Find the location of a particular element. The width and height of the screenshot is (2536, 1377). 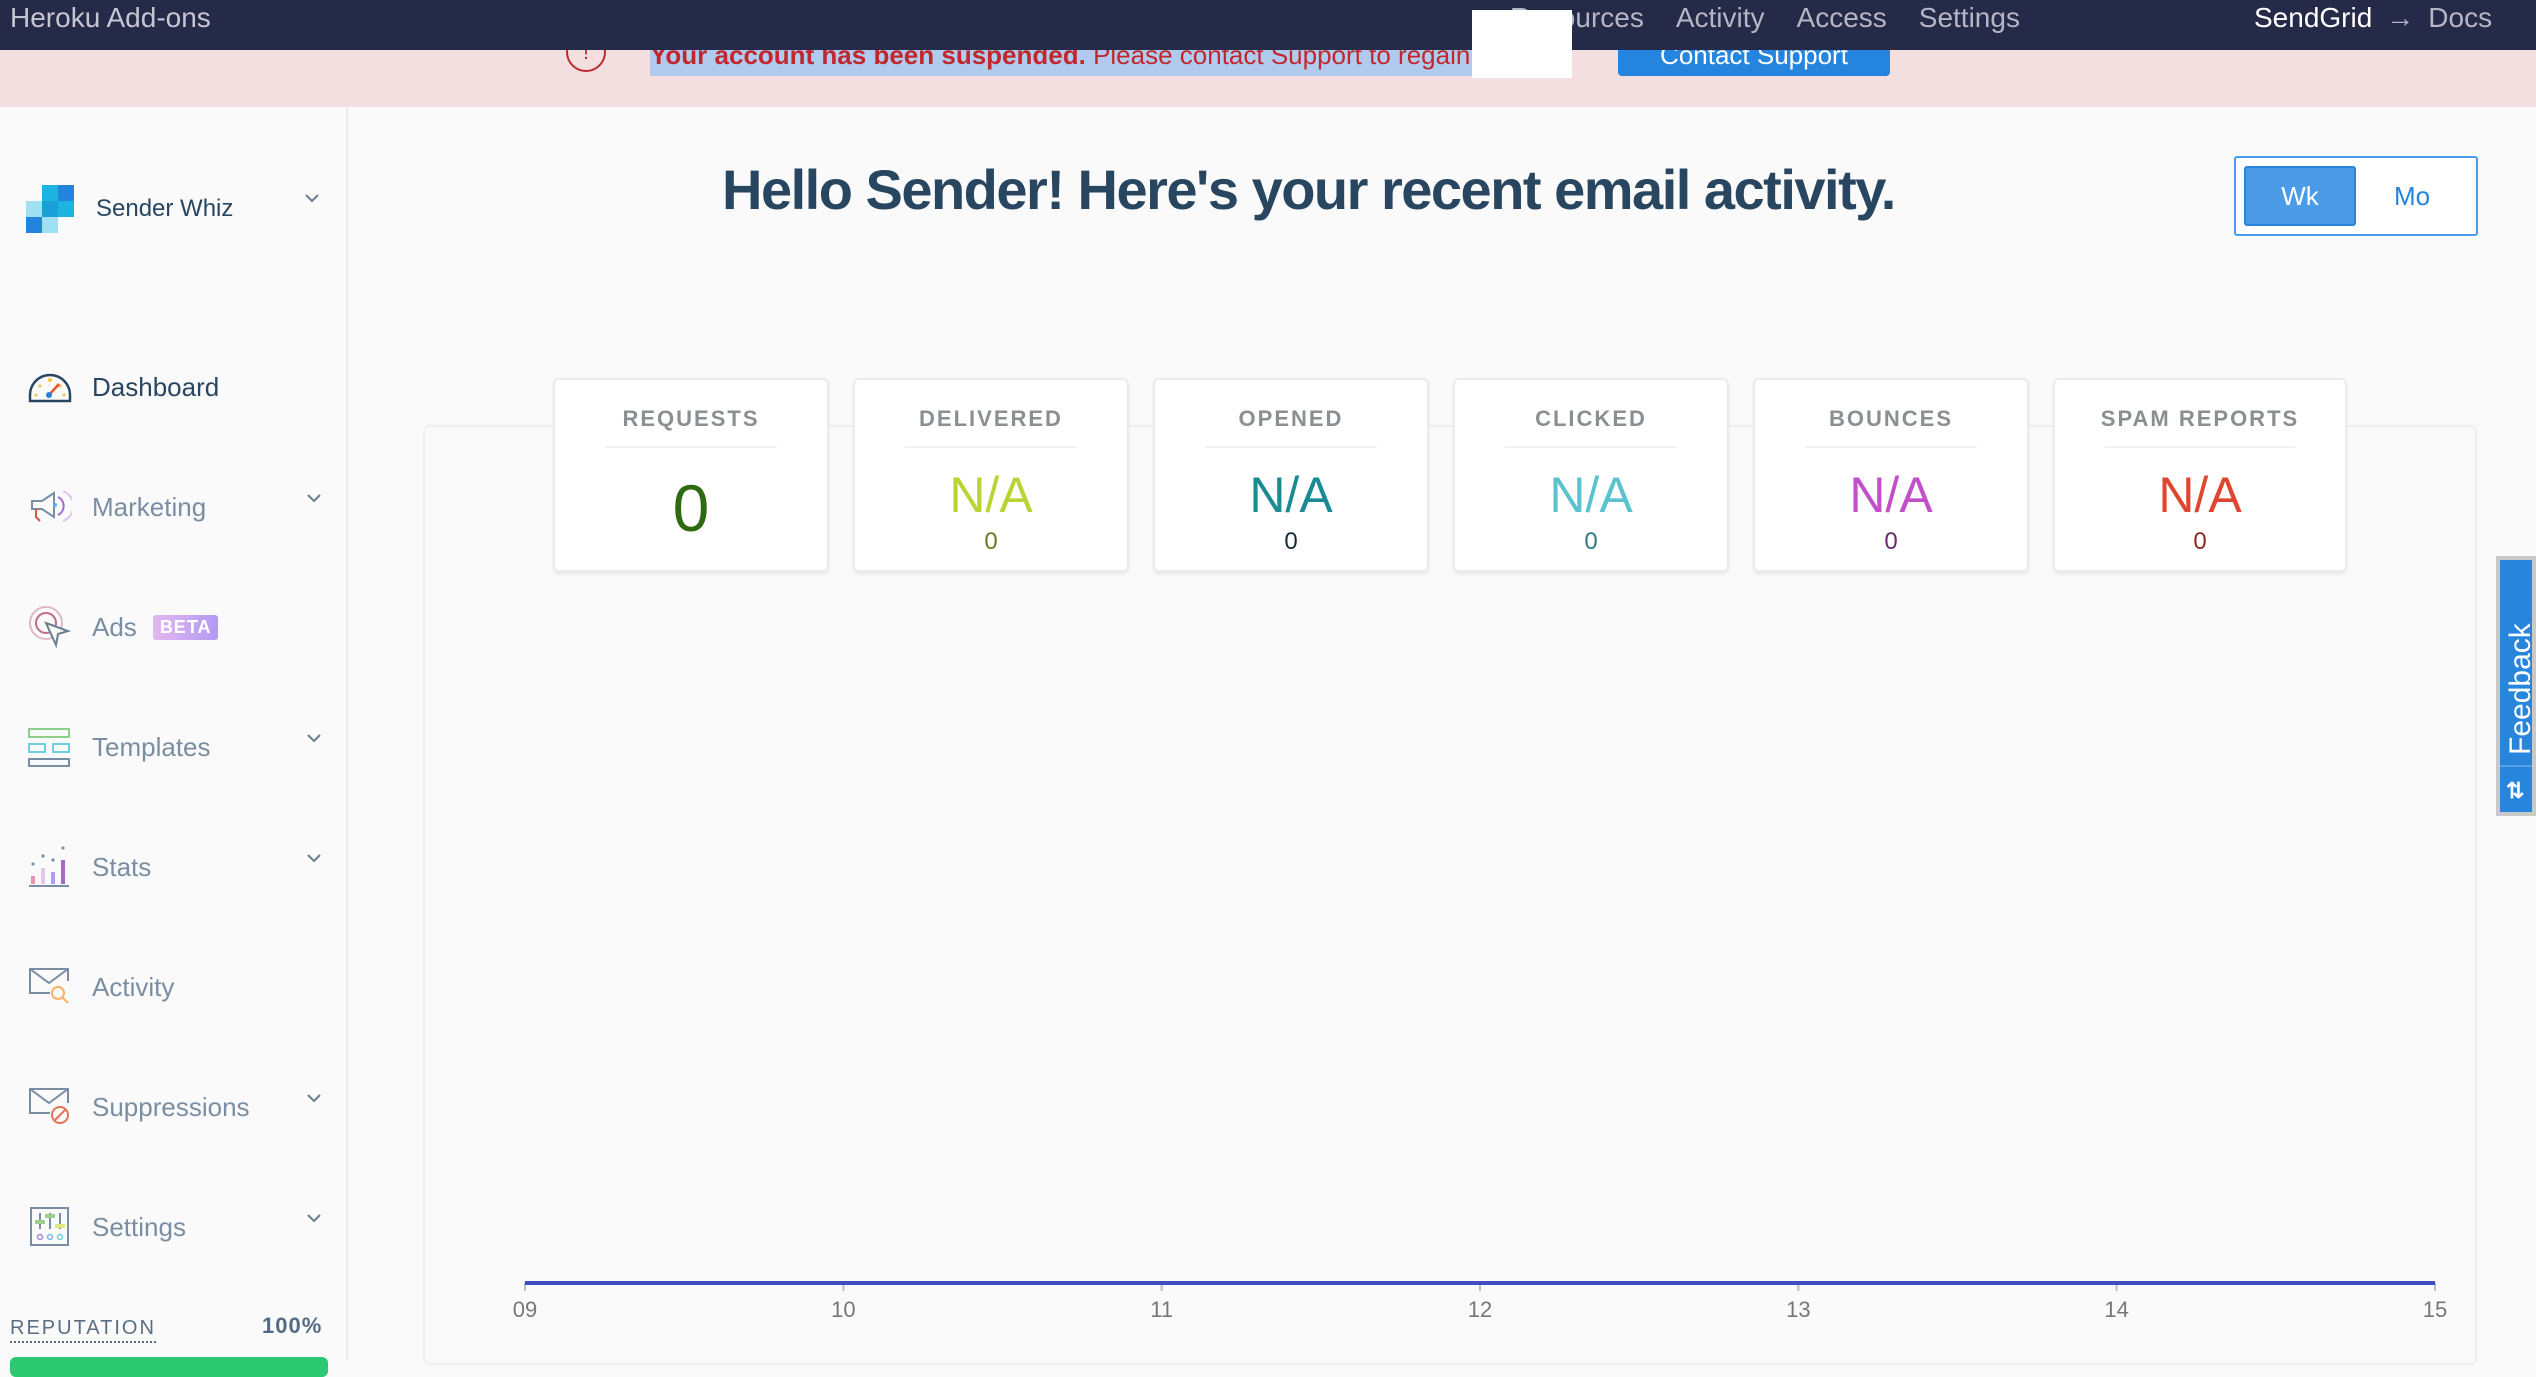

sendgrid-link: SendGrid is located at coordinates (2313, 18).